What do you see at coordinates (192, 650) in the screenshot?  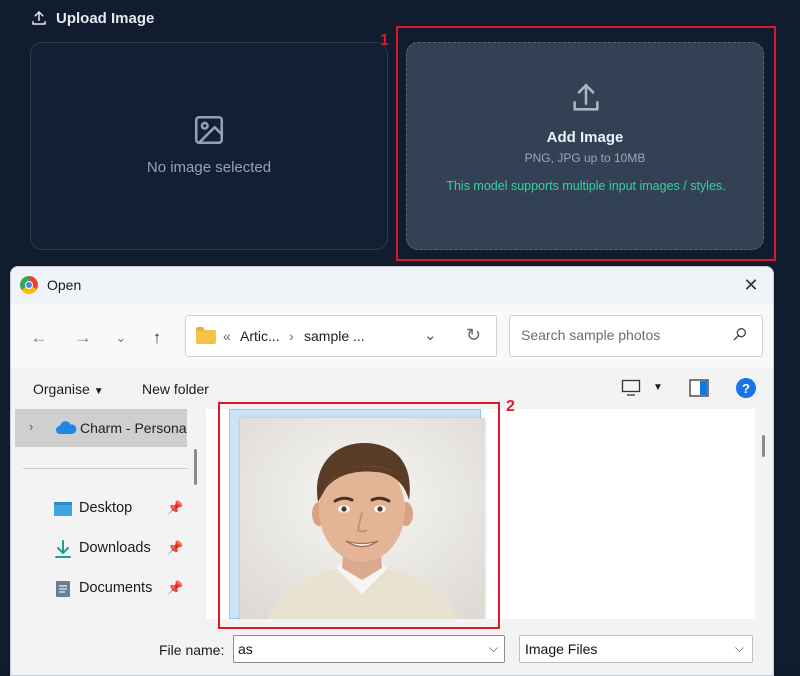 I see `file-name-label: File name:` at bounding box center [192, 650].